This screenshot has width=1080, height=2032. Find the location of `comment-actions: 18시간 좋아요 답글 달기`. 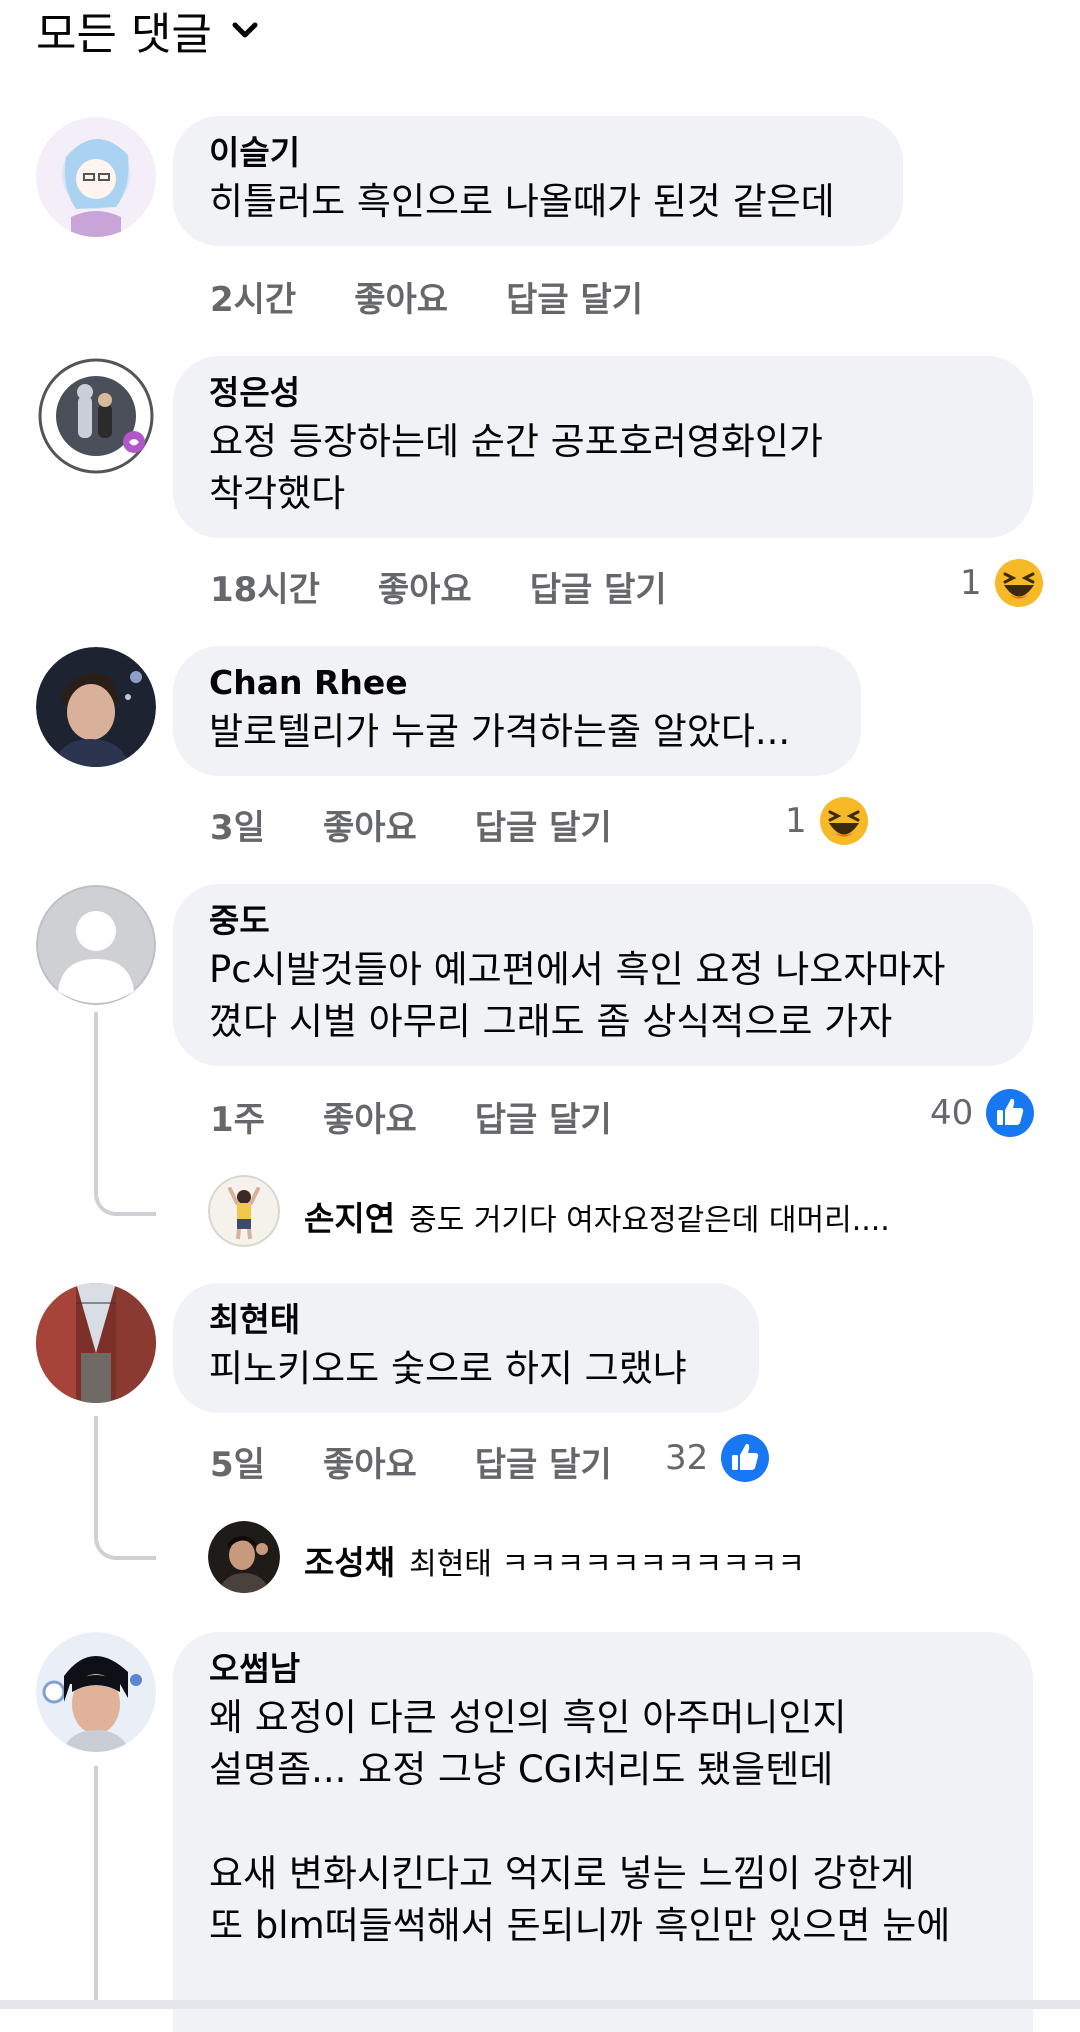

comment-actions: 18시간 좋아요 답글 달기 is located at coordinates (467, 586).